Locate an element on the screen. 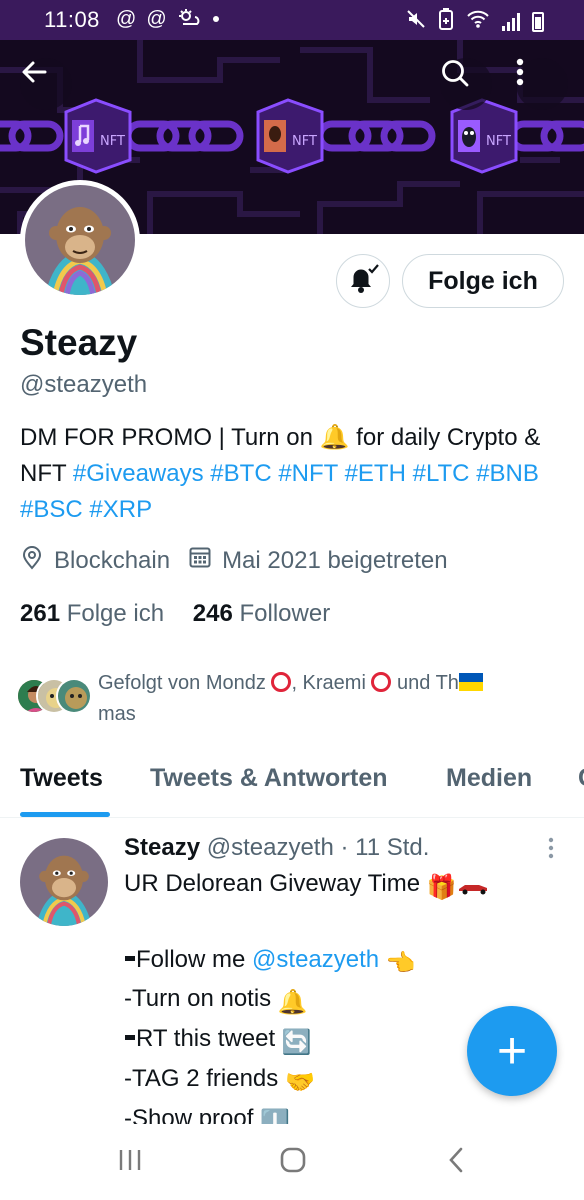 This screenshot has height=1200, width=584. tweet-line: -TAG 2 friends is located at coordinates (204, 1078).